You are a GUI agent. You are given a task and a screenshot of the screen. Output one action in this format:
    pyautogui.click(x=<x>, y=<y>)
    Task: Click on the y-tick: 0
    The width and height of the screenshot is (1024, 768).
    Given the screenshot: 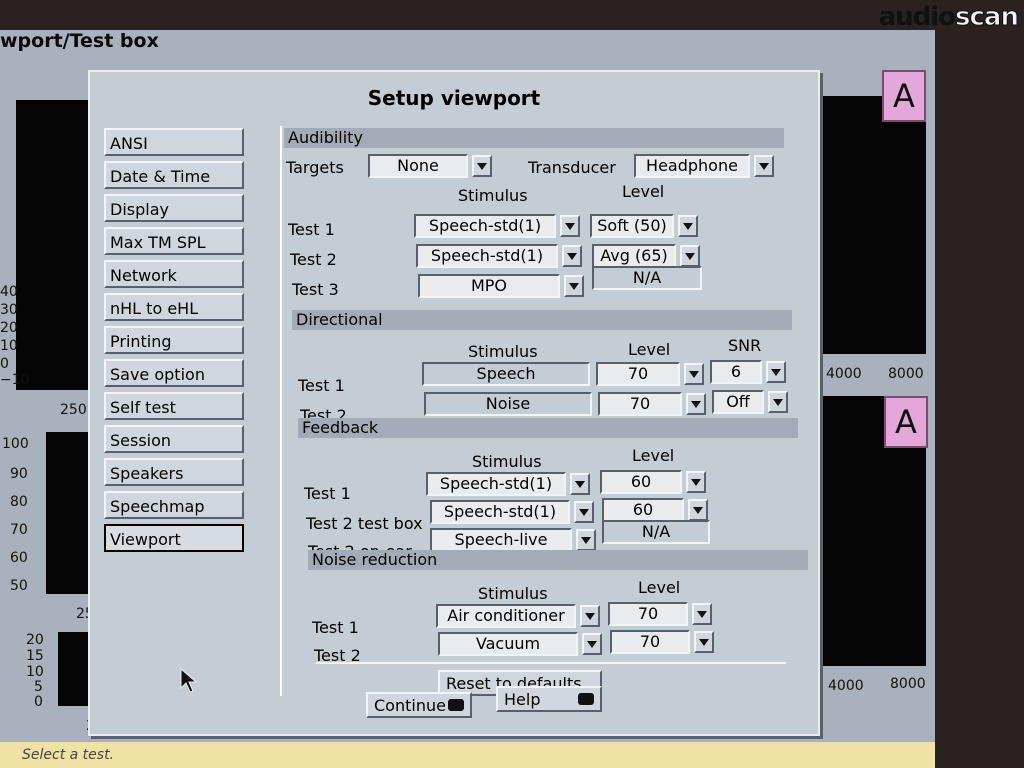 What is the action you would take?
    pyautogui.click(x=38, y=702)
    